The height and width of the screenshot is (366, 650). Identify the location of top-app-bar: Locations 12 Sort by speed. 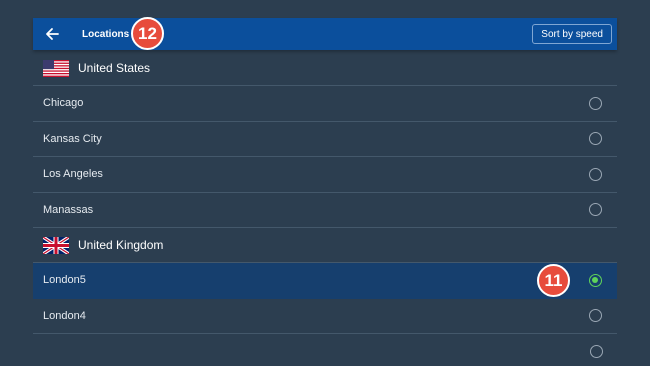
(325, 33).